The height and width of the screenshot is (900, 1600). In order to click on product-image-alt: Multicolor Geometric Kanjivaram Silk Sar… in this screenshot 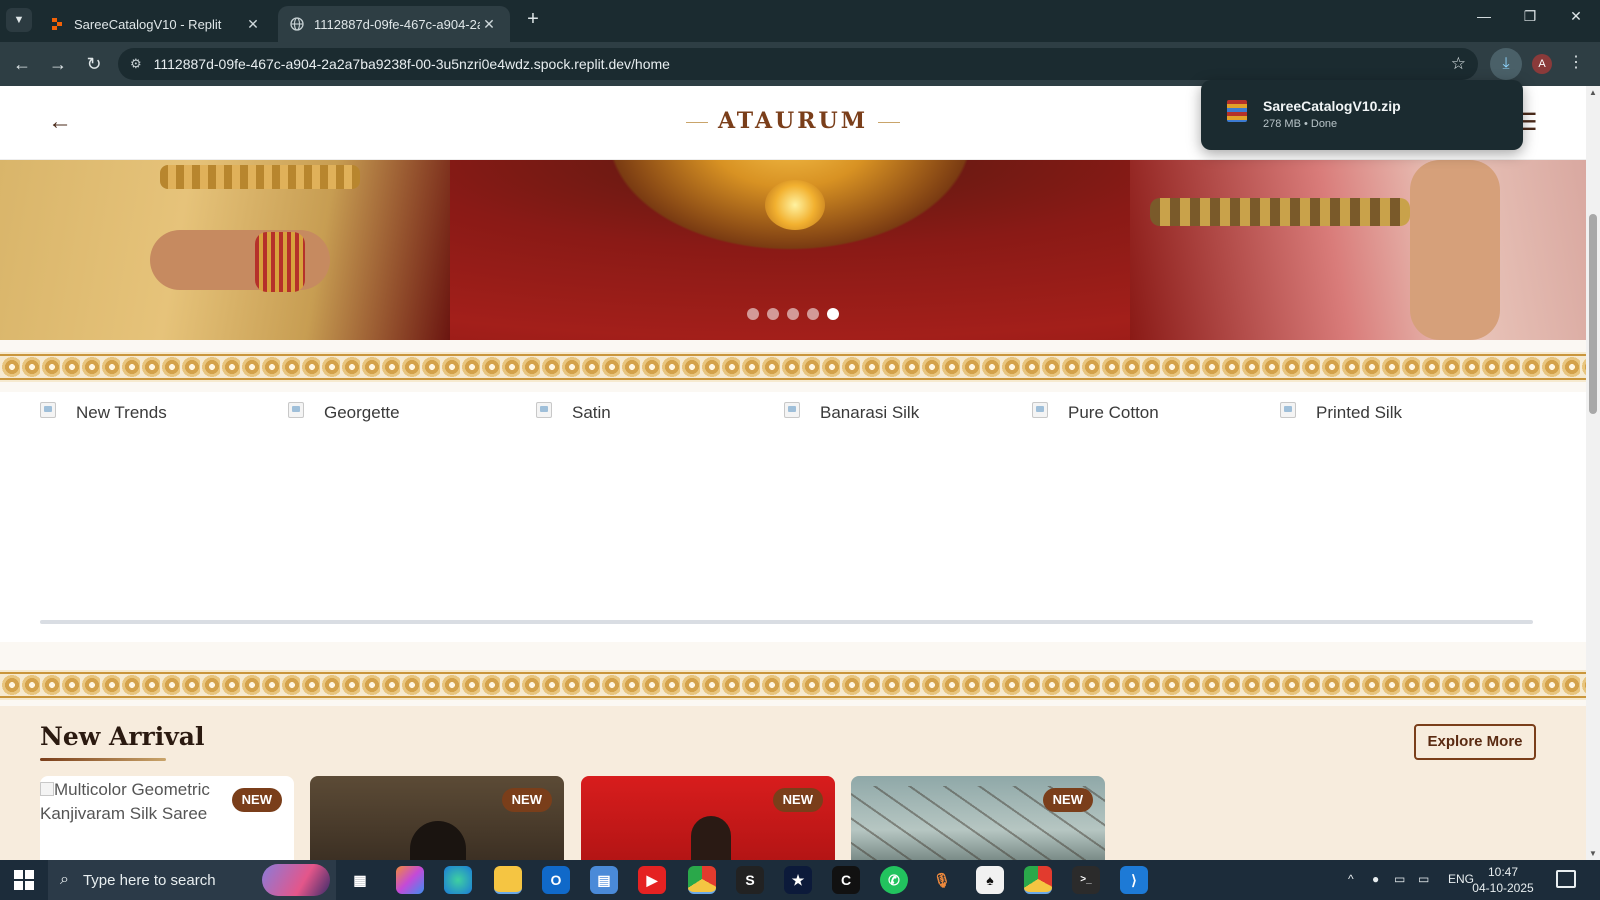, I will do `click(135, 802)`.